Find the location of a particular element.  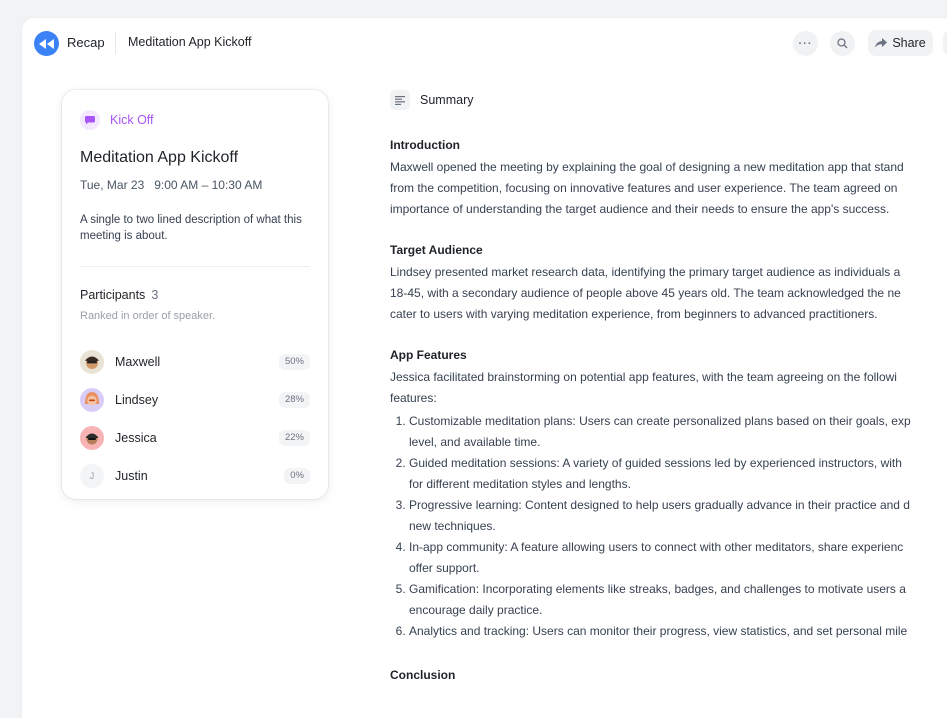

top-bar: Recap Meditation App Kickoff ··· Share is located at coordinates (484, 44).